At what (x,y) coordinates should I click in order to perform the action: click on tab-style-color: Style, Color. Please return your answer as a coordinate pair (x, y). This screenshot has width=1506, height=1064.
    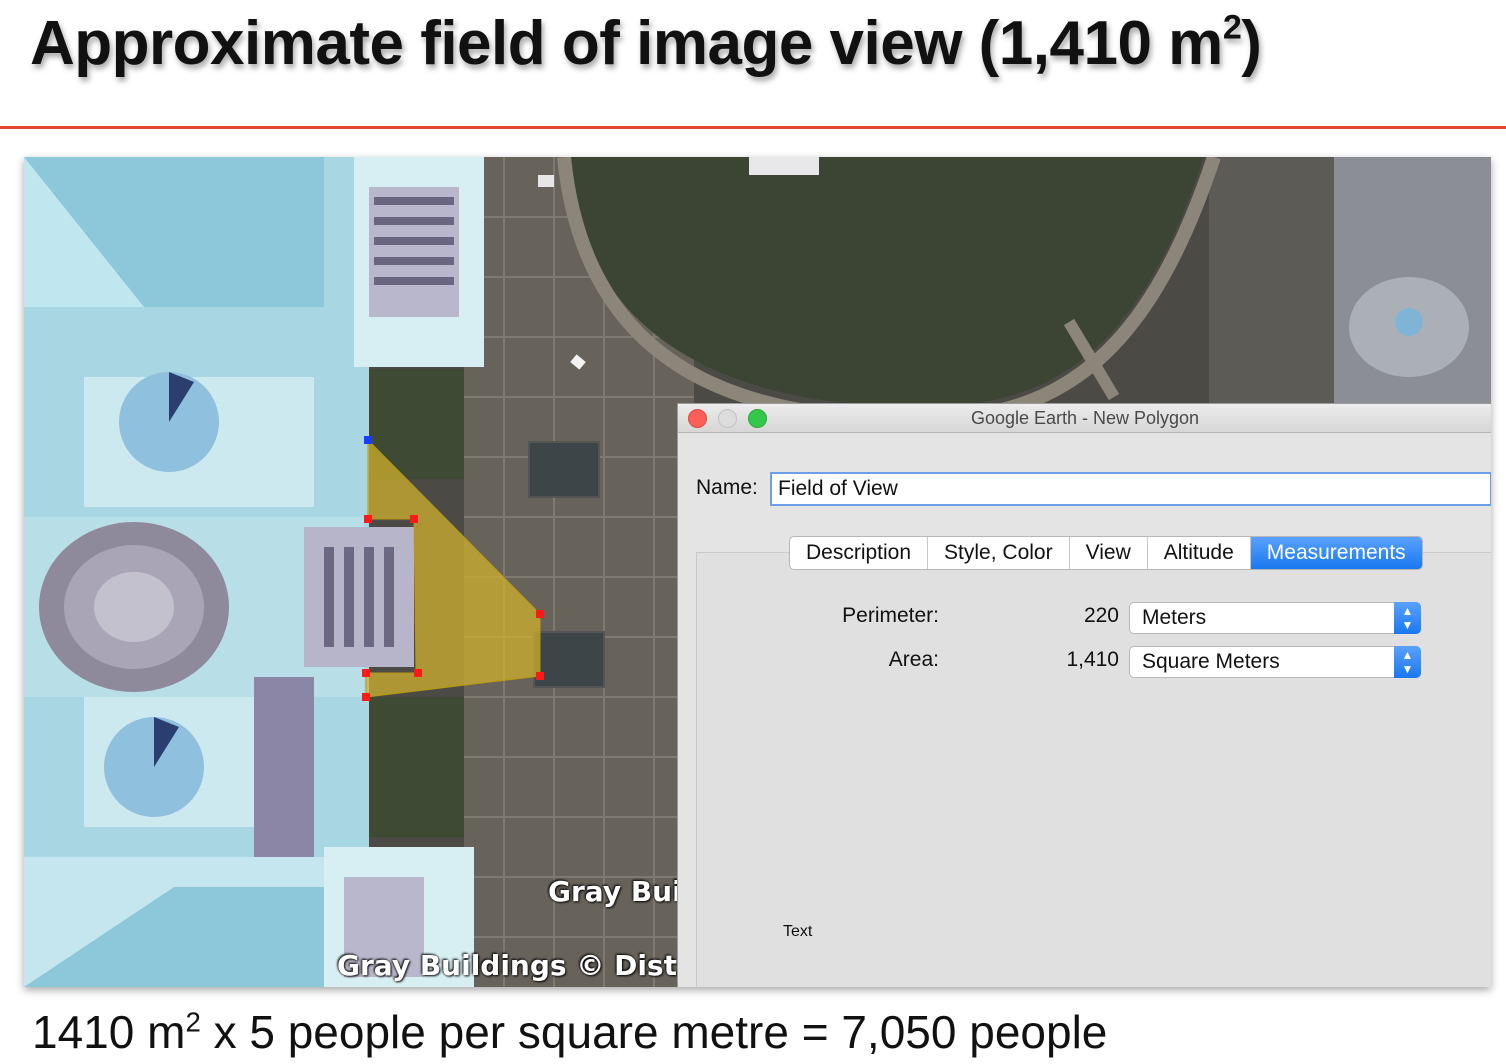
    Looking at the image, I should click on (999, 553).